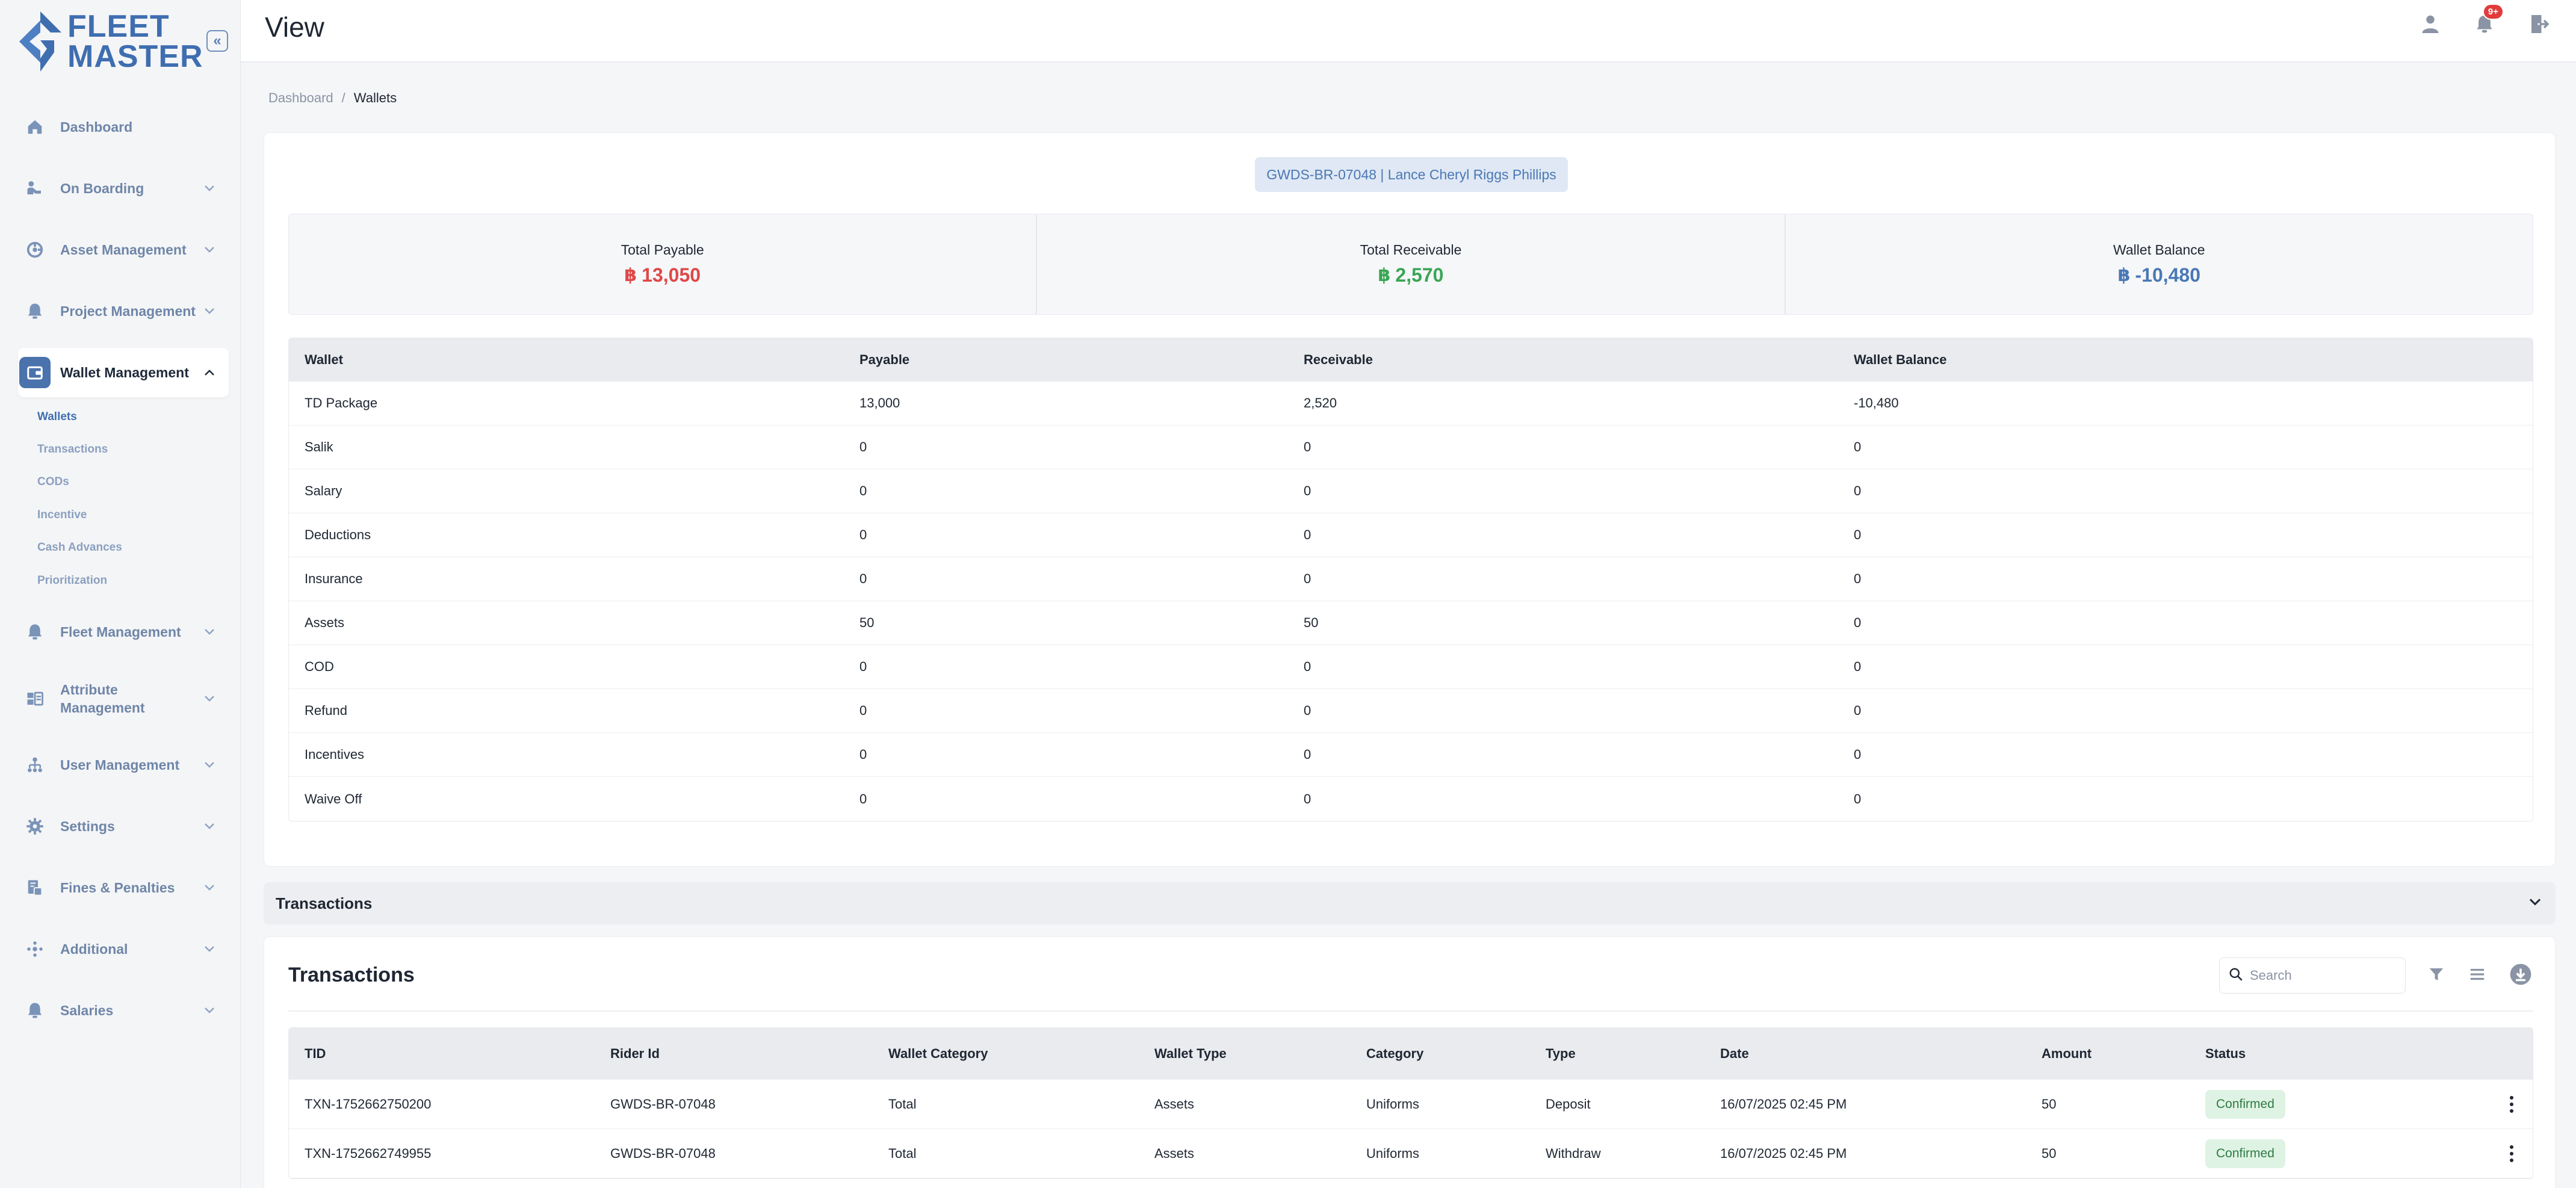 This screenshot has height=1188, width=2576. What do you see at coordinates (341, 402) in the screenshot?
I see `table-cell: TD Package` at bounding box center [341, 402].